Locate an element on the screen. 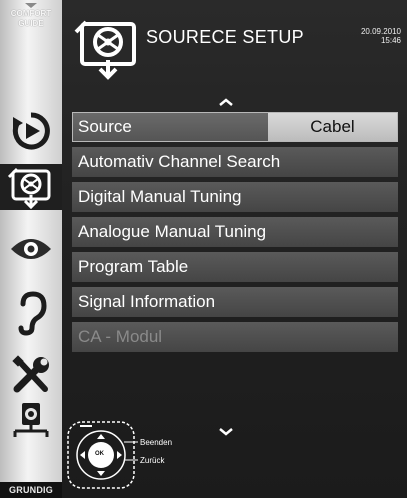 The width and height of the screenshot is (407, 498). date-time: 20.09.2010 15:46 is located at coordinates (381, 36).